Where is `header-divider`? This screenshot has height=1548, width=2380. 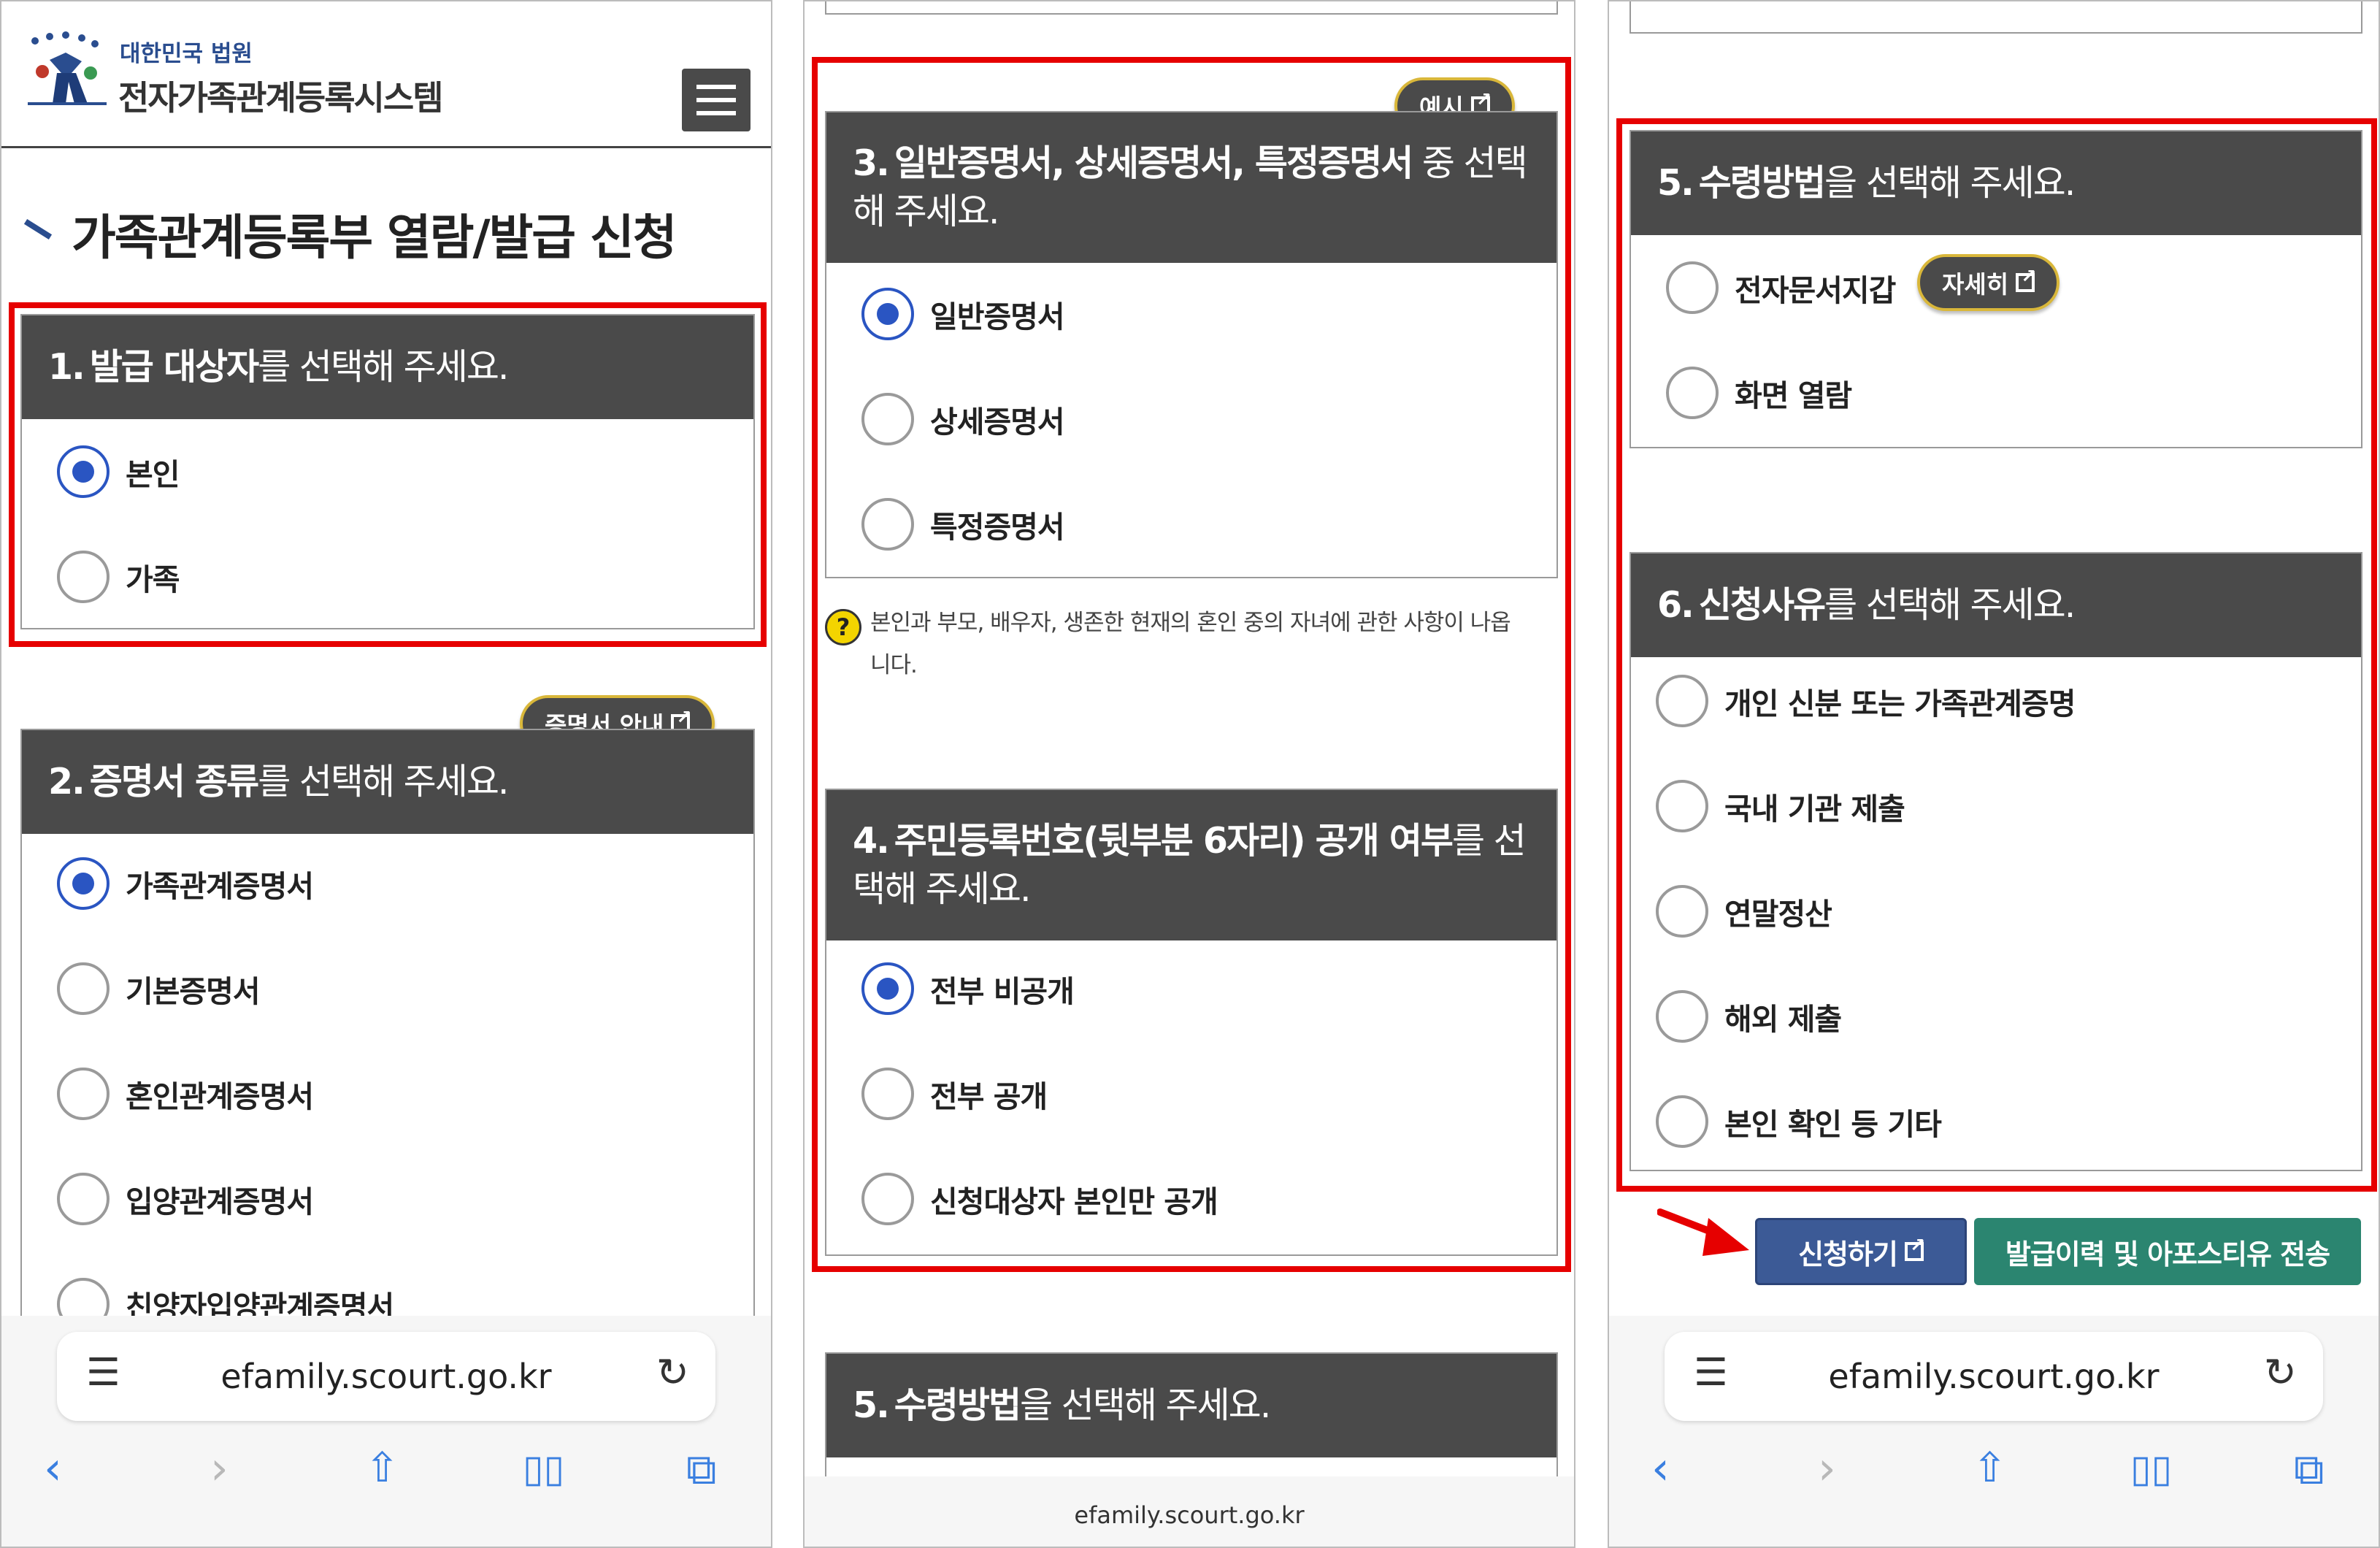
header-divider is located at coordinates (386, 147).